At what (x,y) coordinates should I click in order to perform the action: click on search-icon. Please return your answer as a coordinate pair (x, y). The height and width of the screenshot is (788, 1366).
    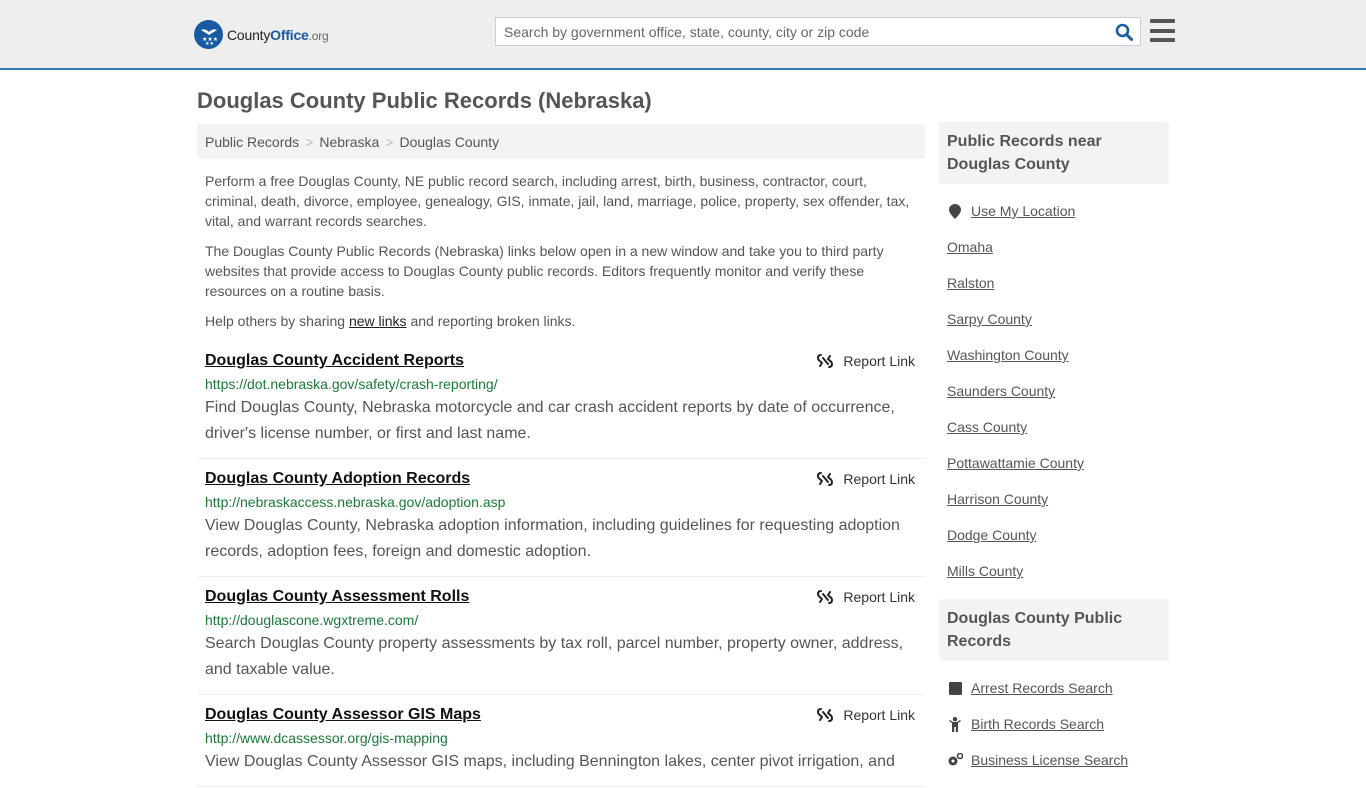
    Looking at the image, I should click on (1124, 32).